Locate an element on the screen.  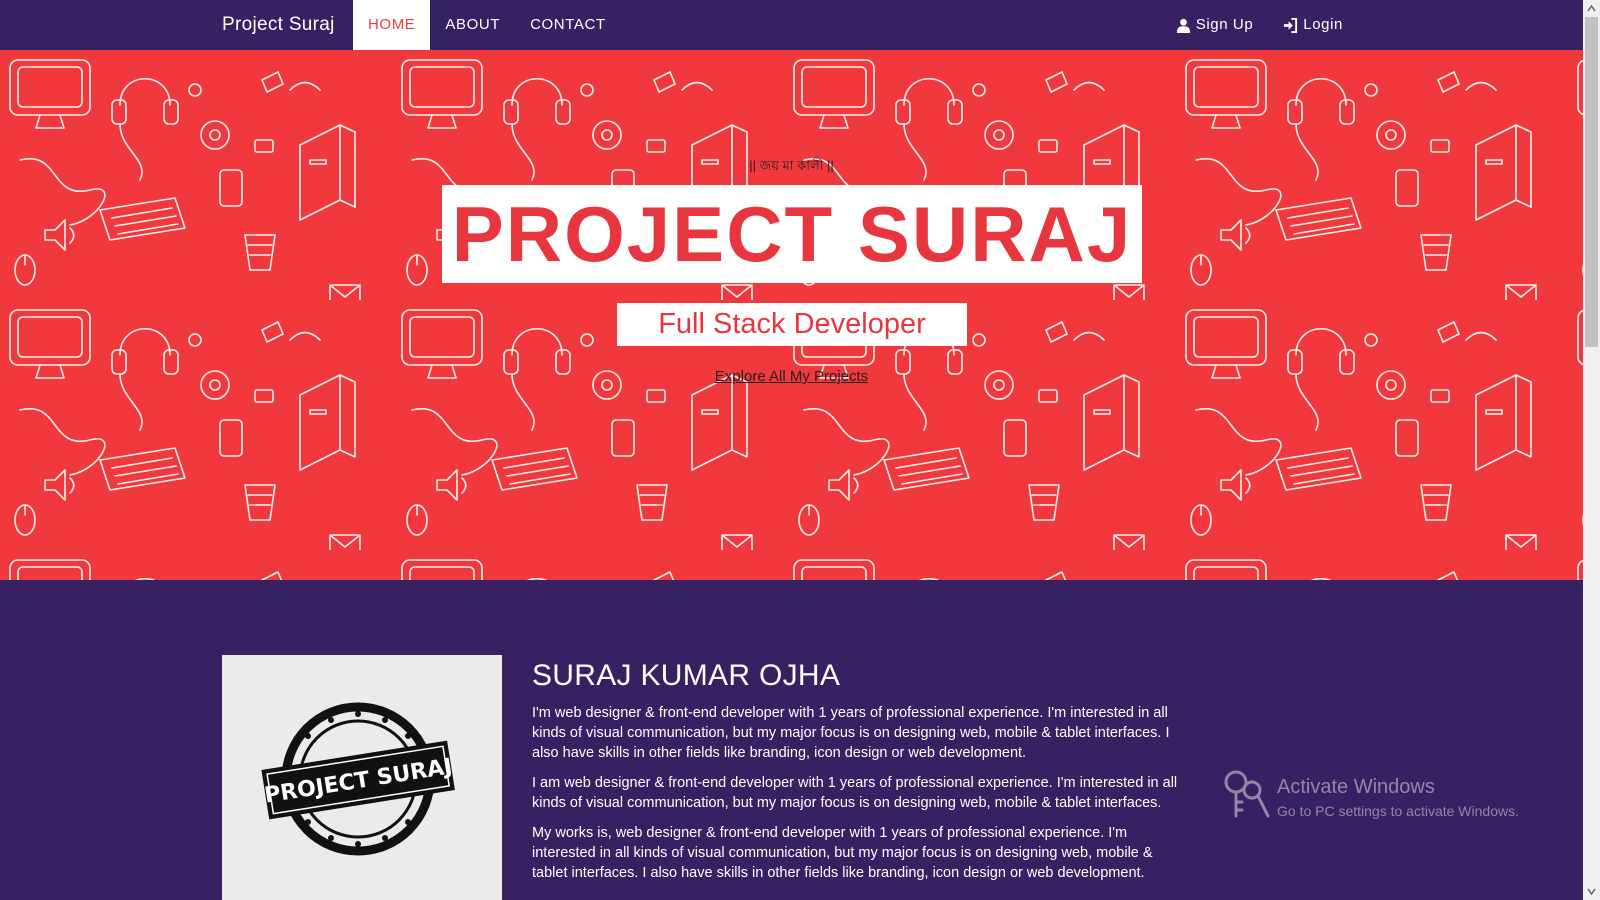
hero-subtitle: Full Stack Developer is located at coordinates (792, 324).